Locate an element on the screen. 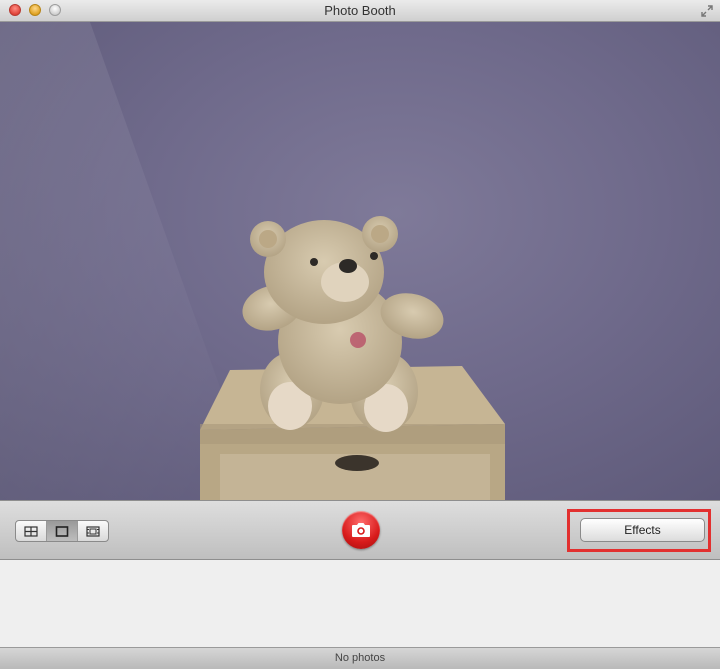 This screenshot has width=720, height=669. window-title: Photo Booth is located at coordinates (360, 10).